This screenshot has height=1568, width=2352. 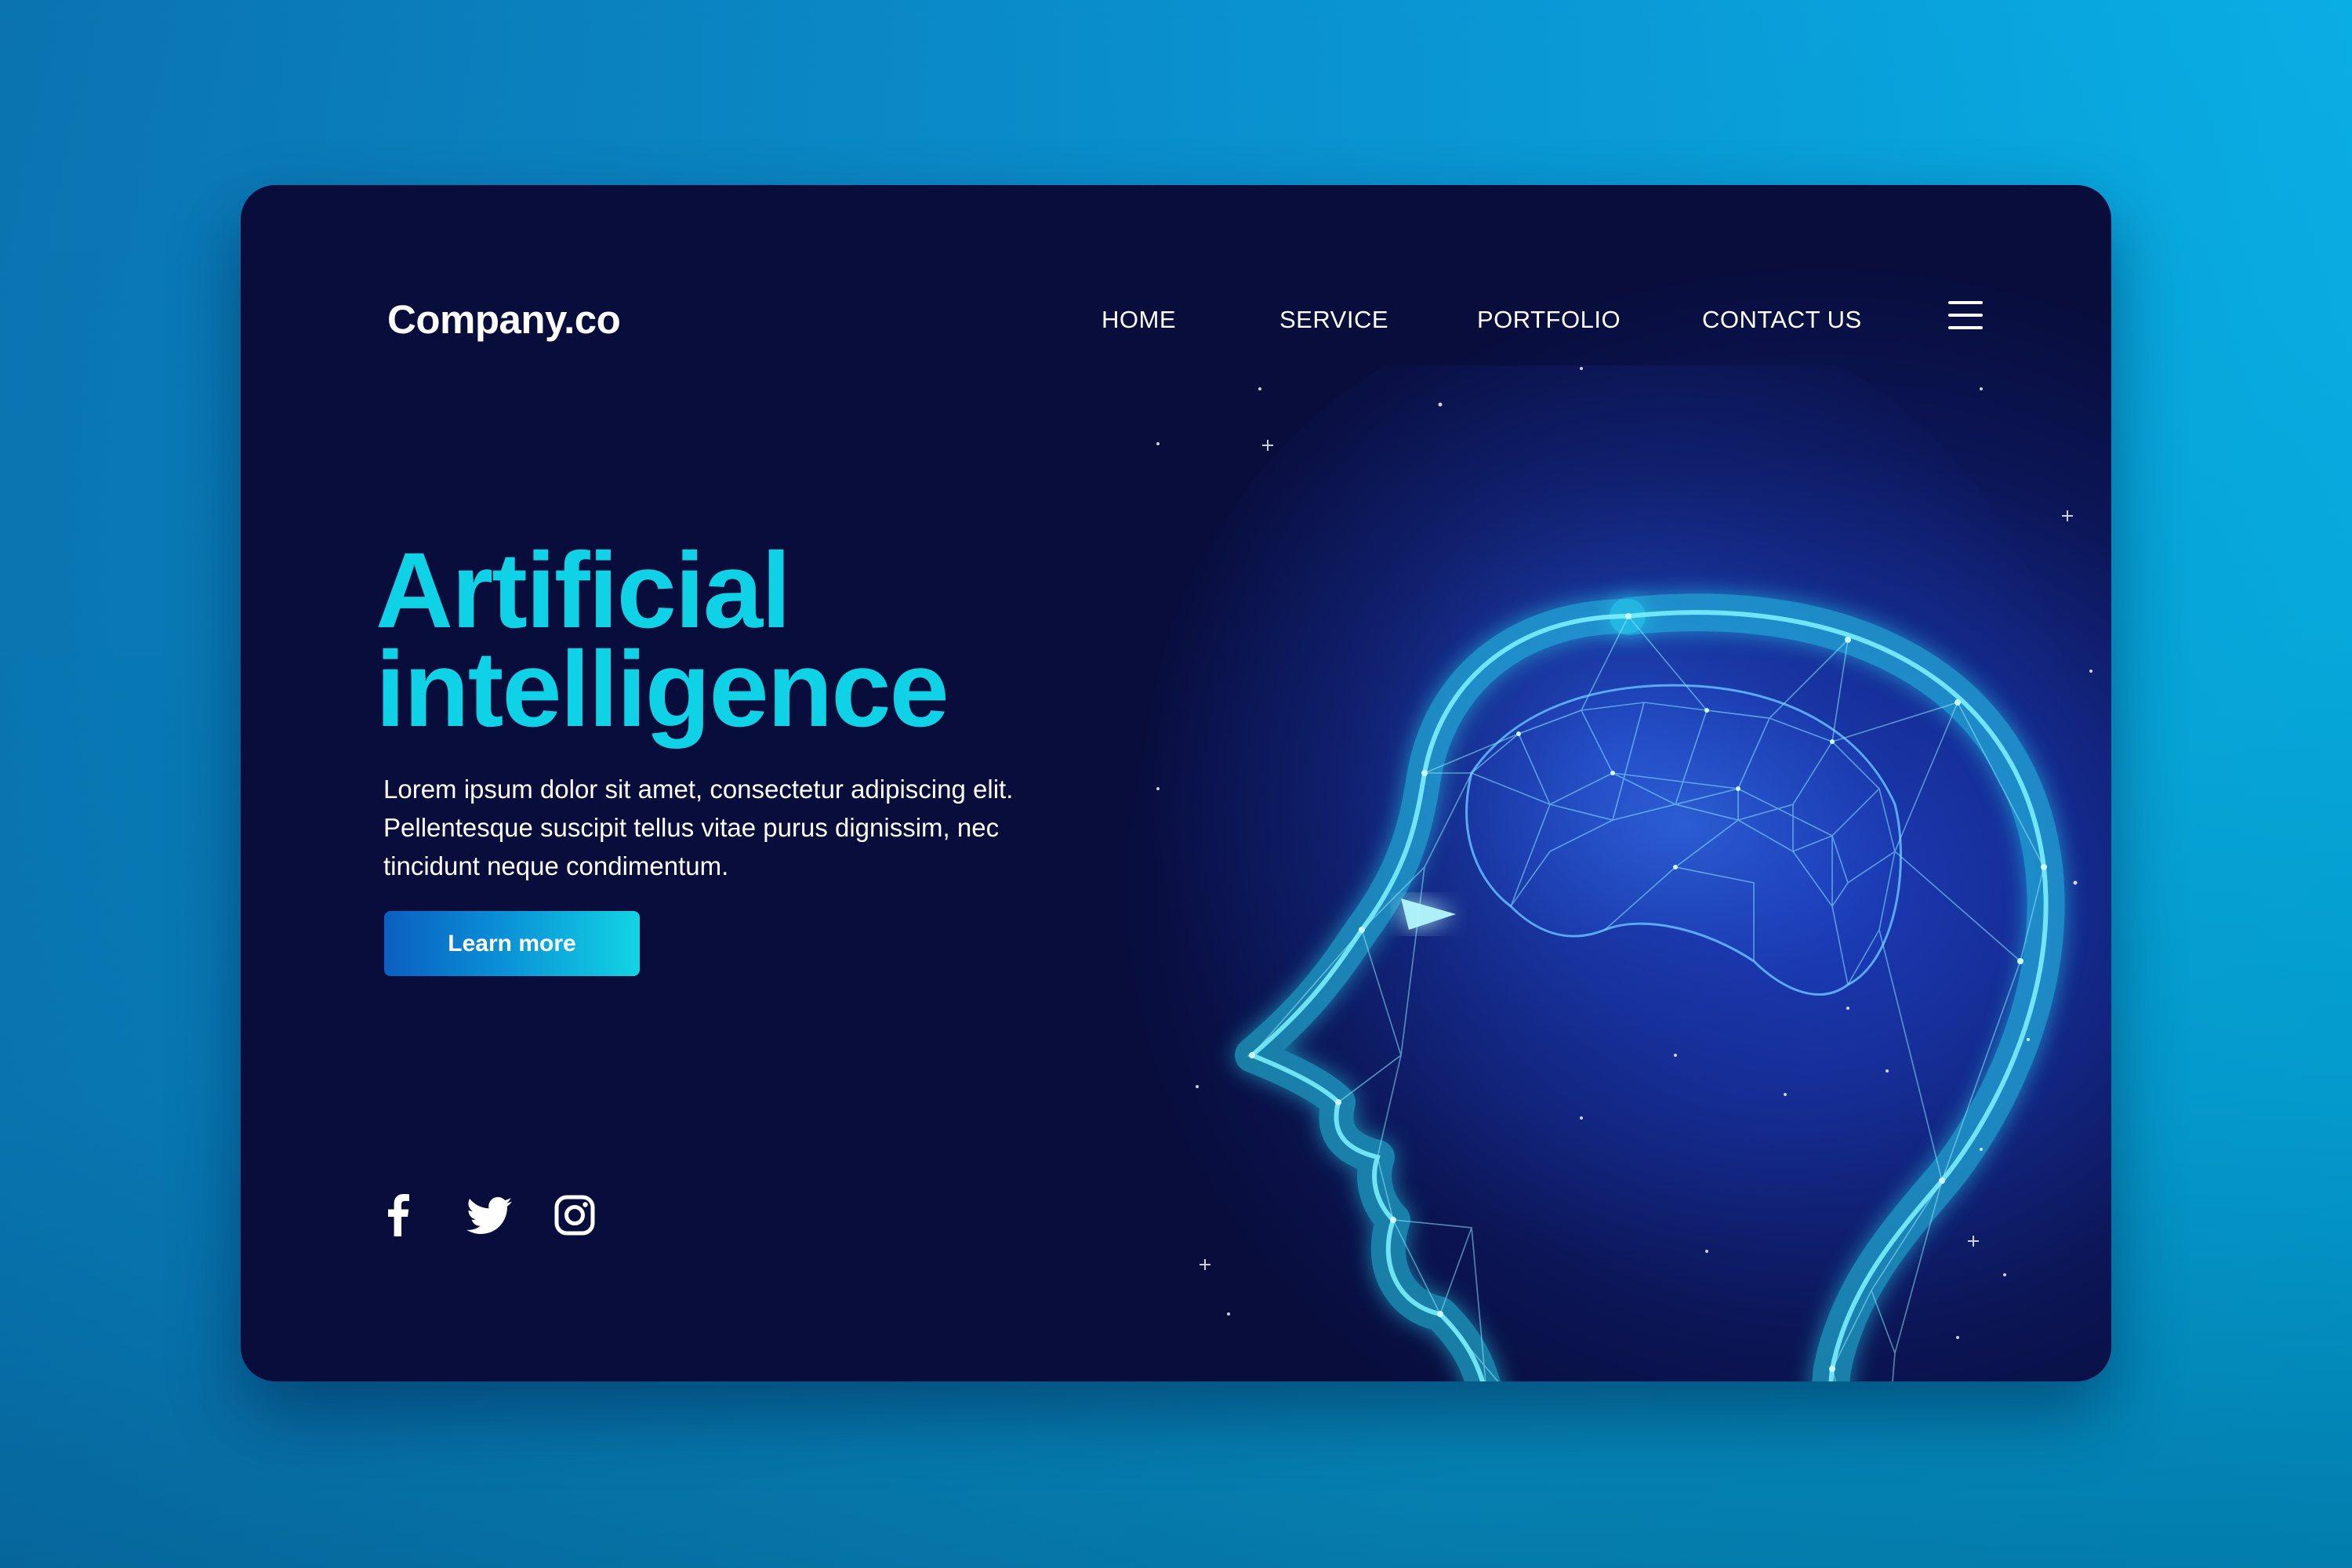 I want to click on hero-title: Artificial intelligence, so click(x=662, y=640).